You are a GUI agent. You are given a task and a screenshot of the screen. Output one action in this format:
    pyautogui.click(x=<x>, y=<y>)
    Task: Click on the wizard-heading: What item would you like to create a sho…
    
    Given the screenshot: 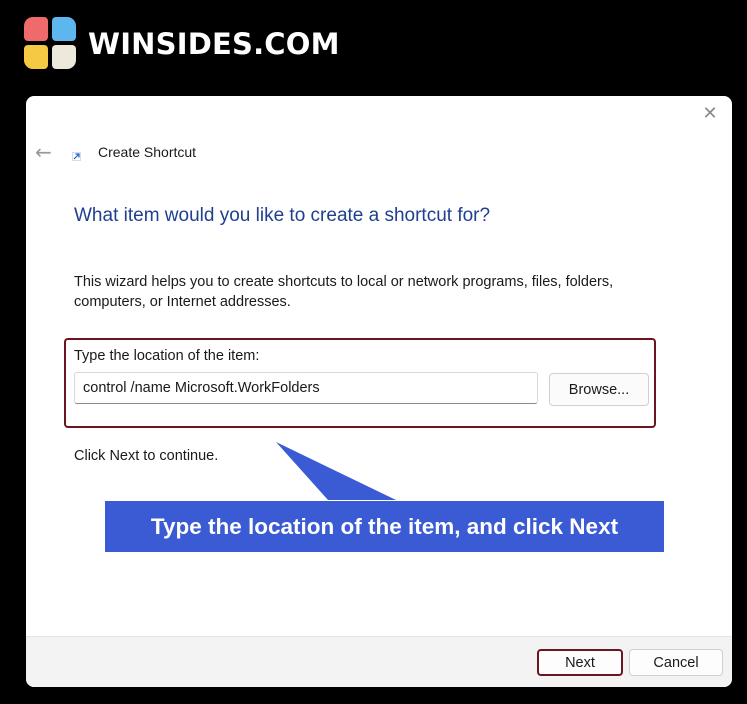 What is the action you would take?
    pyautogui.click(x=282, y=215)
    